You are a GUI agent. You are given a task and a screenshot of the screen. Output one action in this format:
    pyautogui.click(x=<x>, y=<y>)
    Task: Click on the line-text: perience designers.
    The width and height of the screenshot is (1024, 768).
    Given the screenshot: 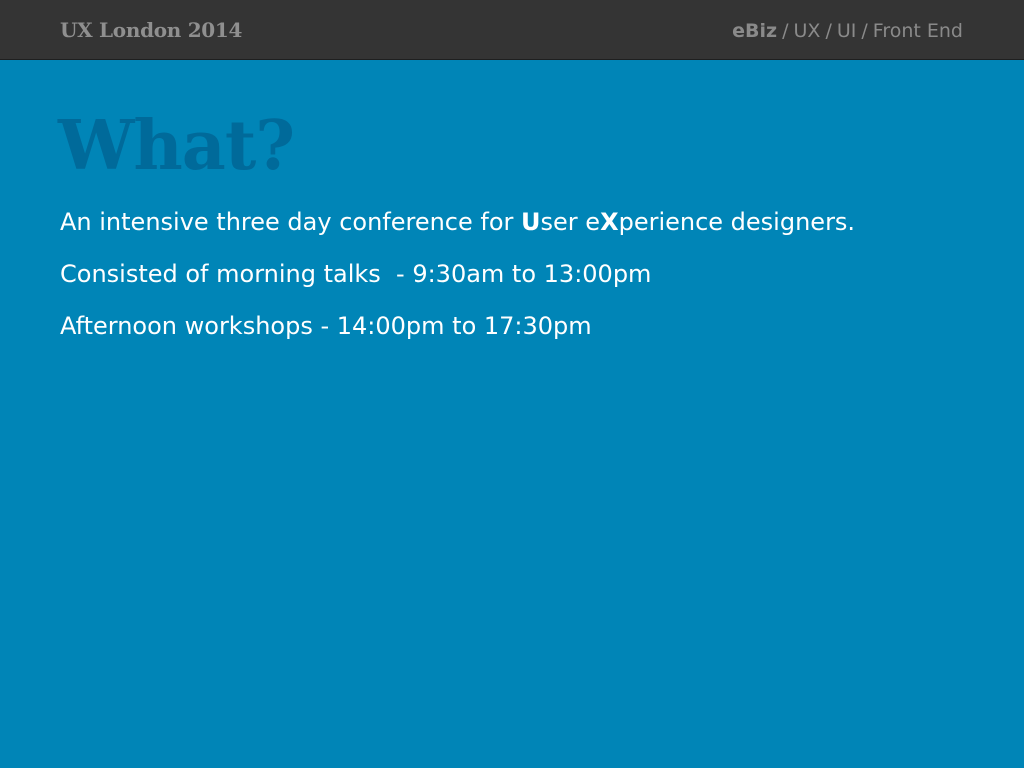 What is the action you would take?
    pyautogui.click(x=737, y=222)
    